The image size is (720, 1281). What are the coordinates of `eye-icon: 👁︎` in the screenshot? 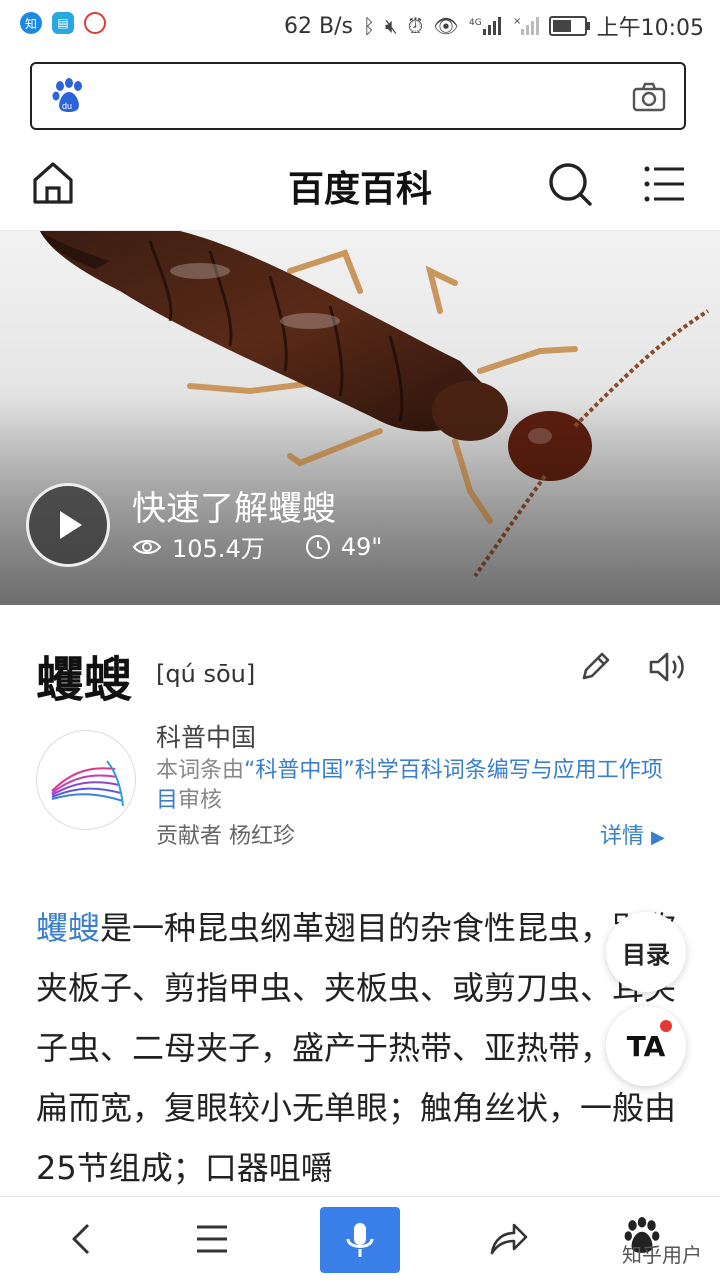 It's located at (446, 26).